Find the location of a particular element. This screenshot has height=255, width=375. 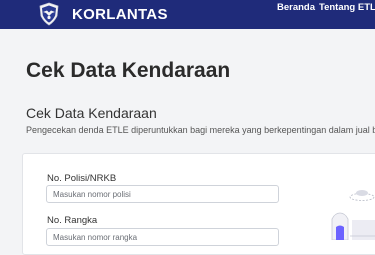

nav-link-beranda: Beranda is located at coordinates (296, 7).